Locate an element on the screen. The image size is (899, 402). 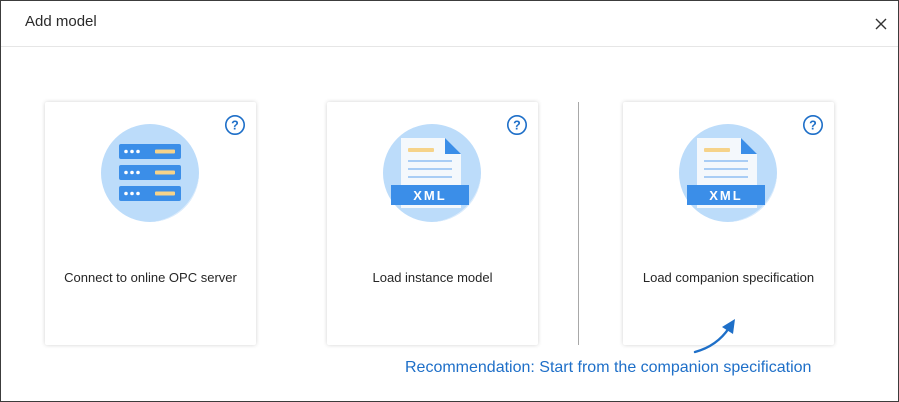
vertical-divider is located at coordinates (578, 223).